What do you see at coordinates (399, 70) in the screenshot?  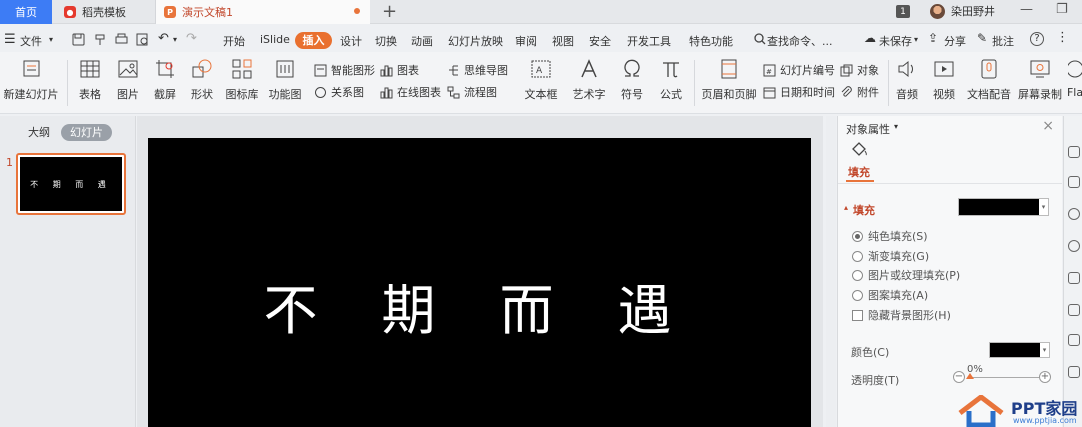 I see `chart-button: 图表` at bounding box center [399, 70].